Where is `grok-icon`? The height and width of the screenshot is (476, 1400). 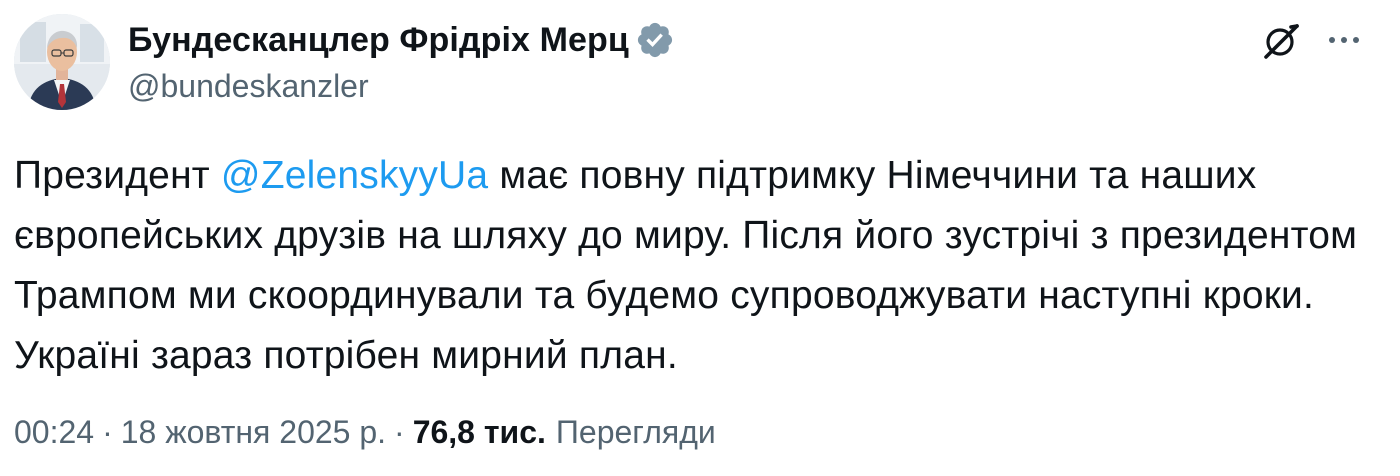
grok-icon is located at coordinates (1281, 41).